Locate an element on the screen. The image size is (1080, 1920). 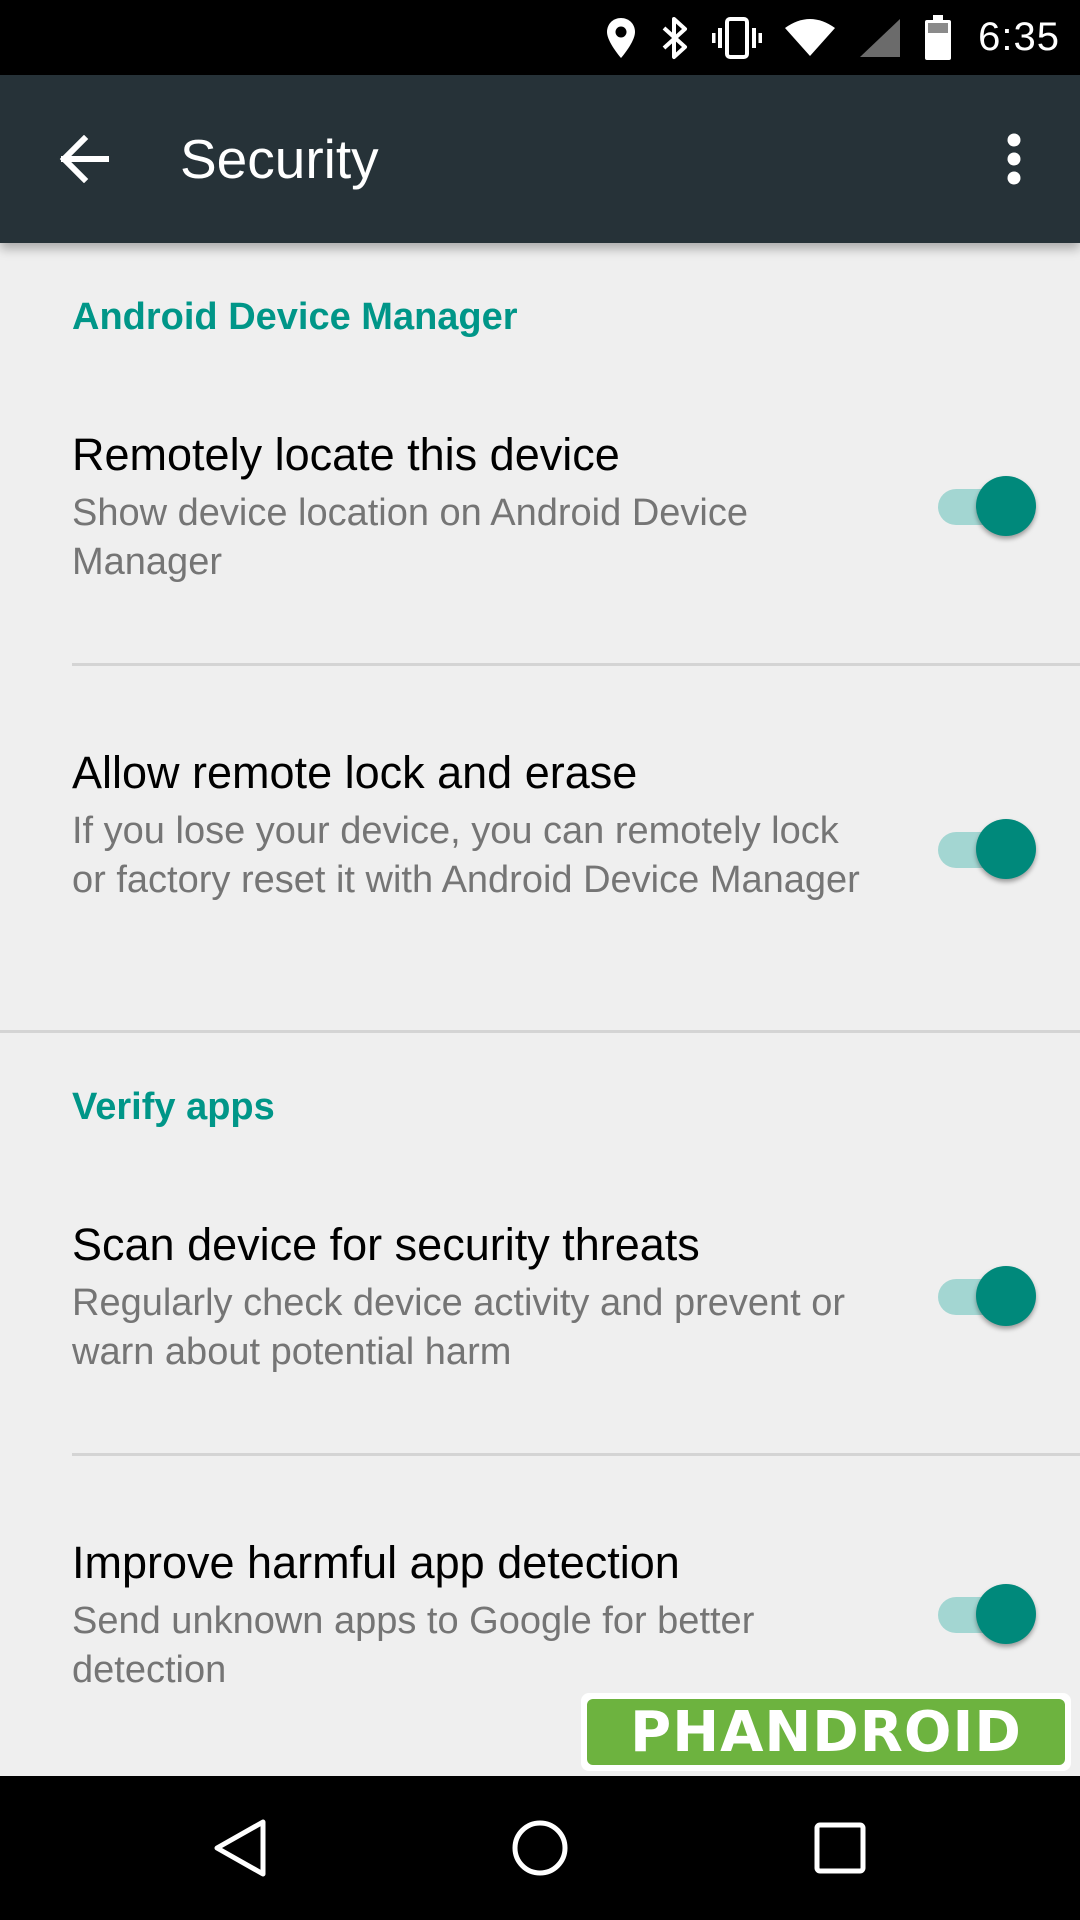
section-divider is located at coordinates (540, 1031).